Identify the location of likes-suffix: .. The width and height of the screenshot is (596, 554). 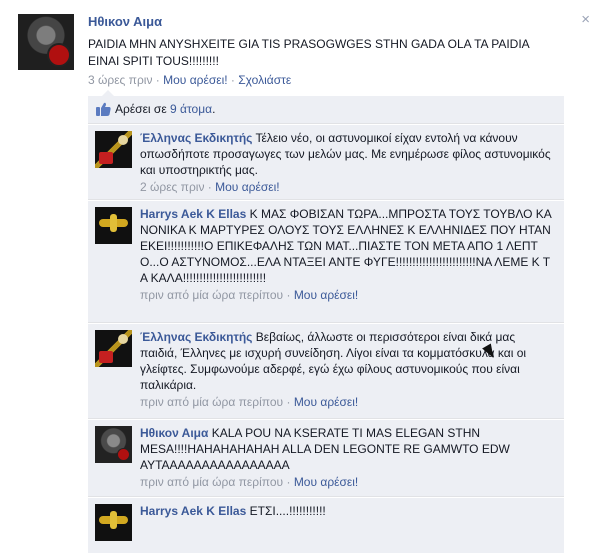
(214, 109).